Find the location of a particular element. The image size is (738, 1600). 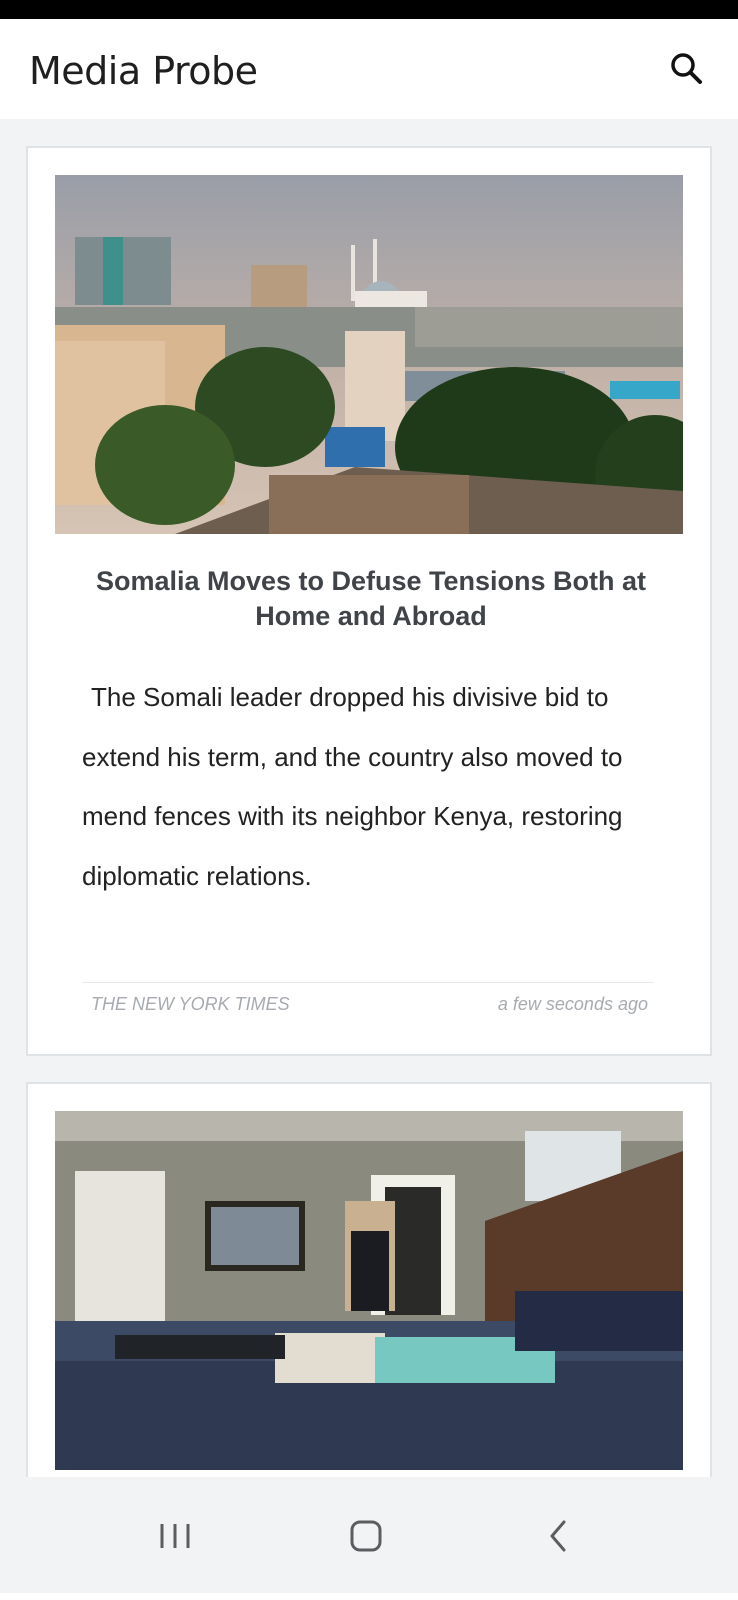

search-icon is located at coordinates (686, 68).